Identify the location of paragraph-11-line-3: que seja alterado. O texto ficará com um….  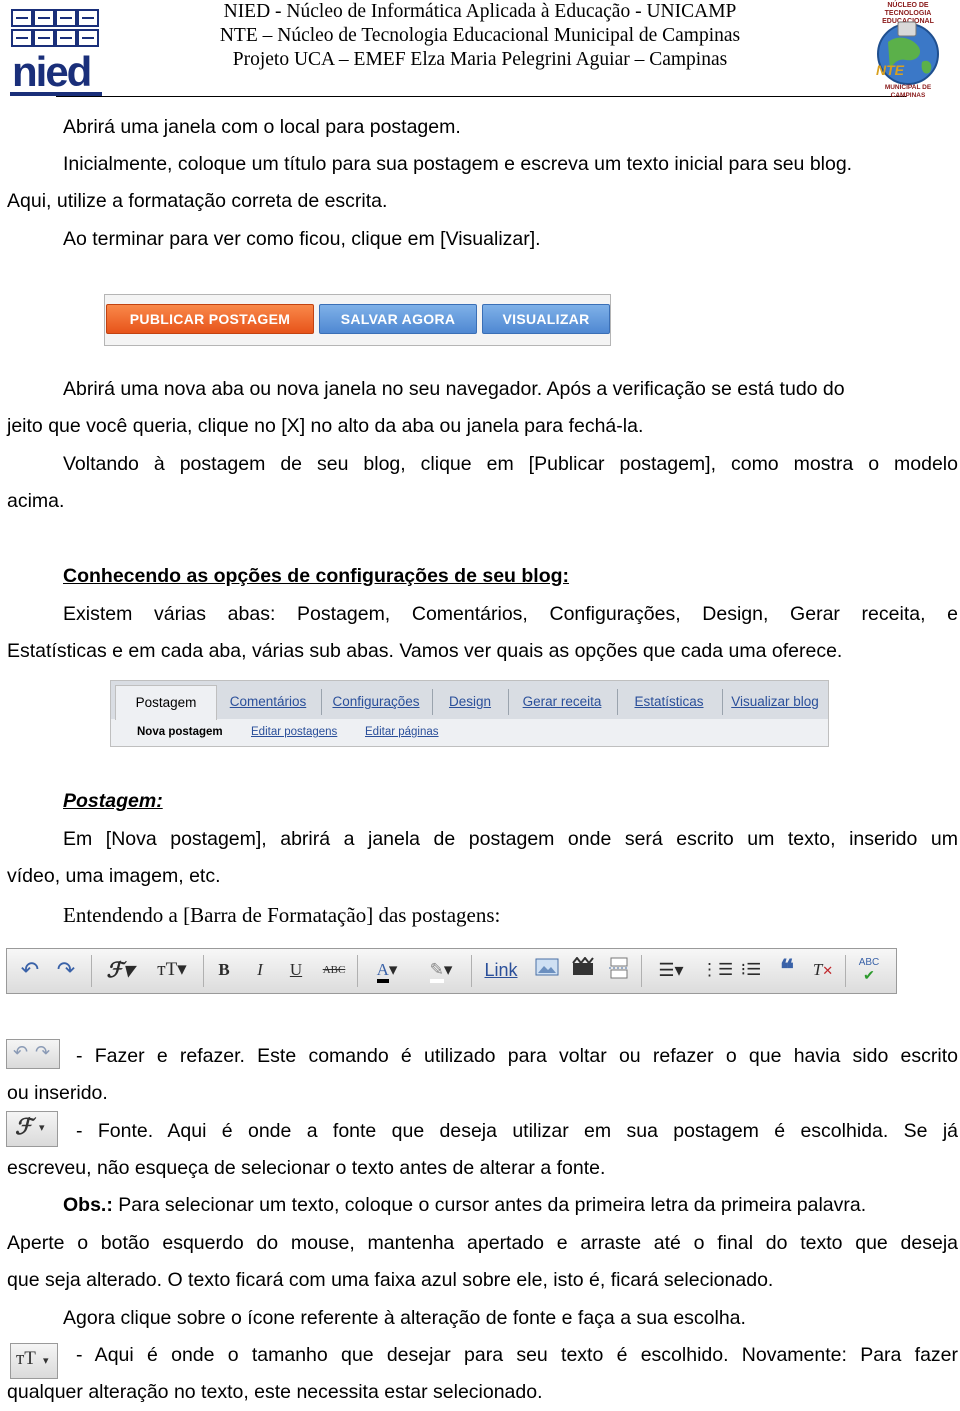
(390, 1280).